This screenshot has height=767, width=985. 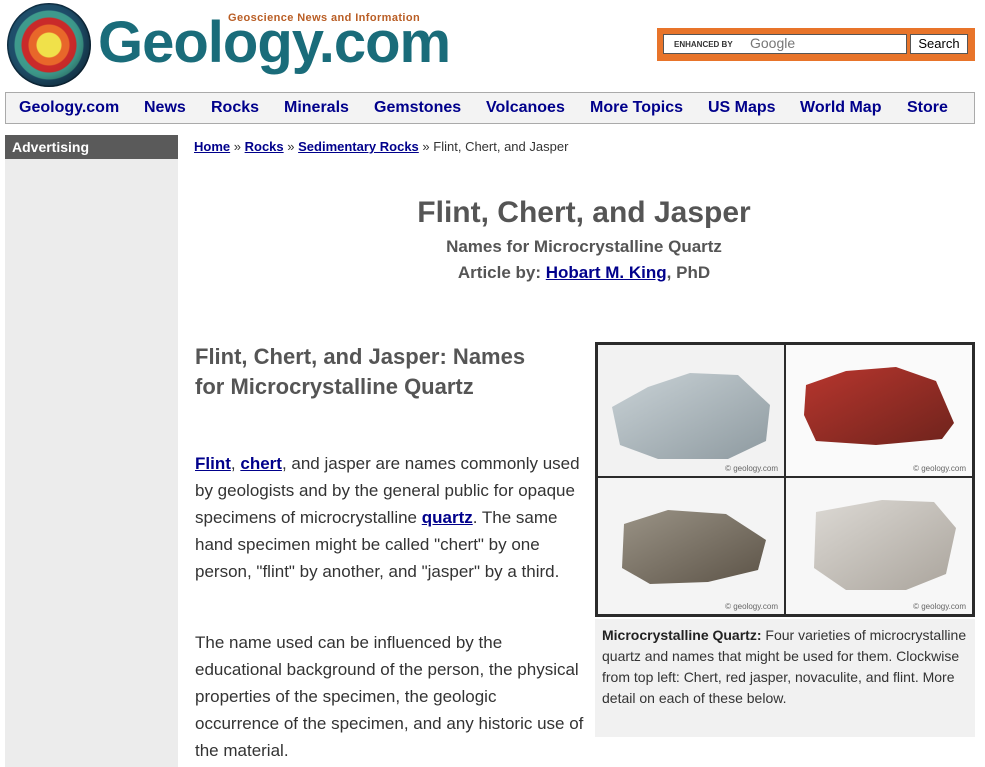 What do you see at coordinates (316, 108) in the screenshot?
I see `nav-item-minerals: Minerals` at bounding box center [316, 108].